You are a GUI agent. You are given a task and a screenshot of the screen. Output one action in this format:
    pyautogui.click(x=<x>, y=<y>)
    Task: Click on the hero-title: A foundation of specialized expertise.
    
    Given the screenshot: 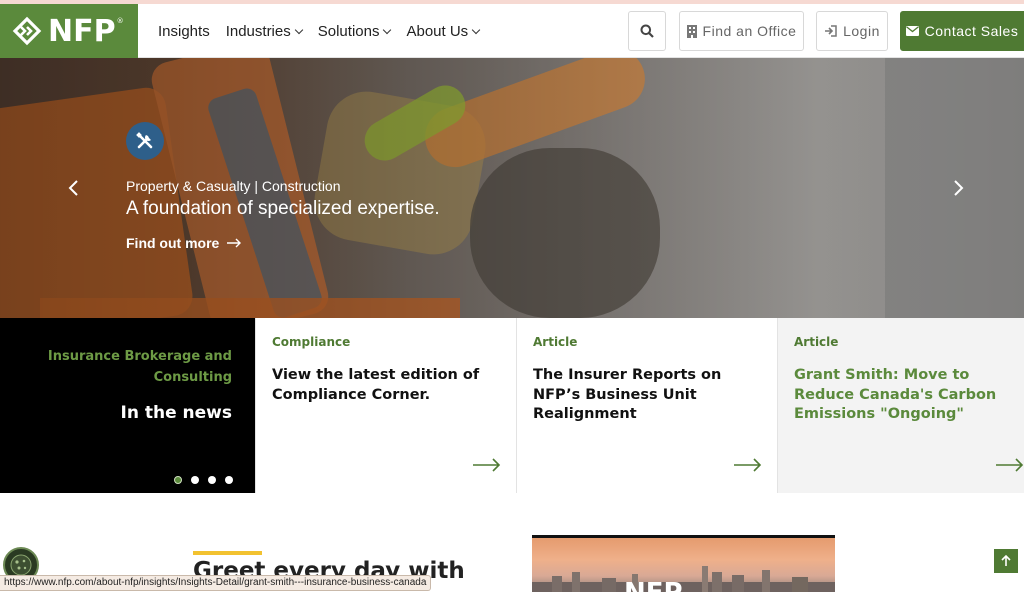 What is the action you would take?
    pyautogui.click(x=283, y=208)
    